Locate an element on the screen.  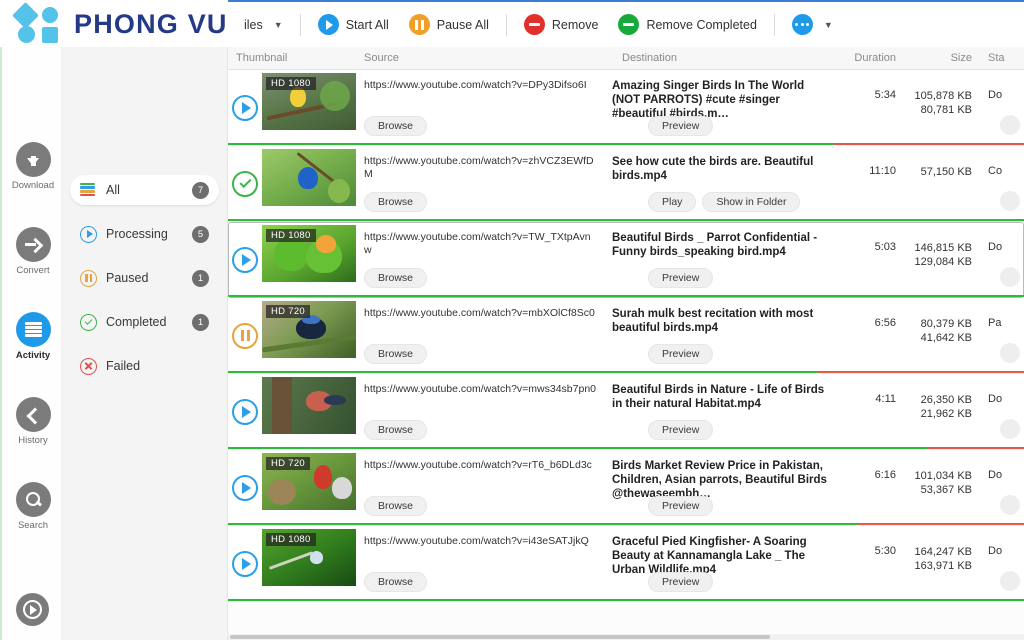
filter-count-badge: 7 is located at coordinates (200, 190).